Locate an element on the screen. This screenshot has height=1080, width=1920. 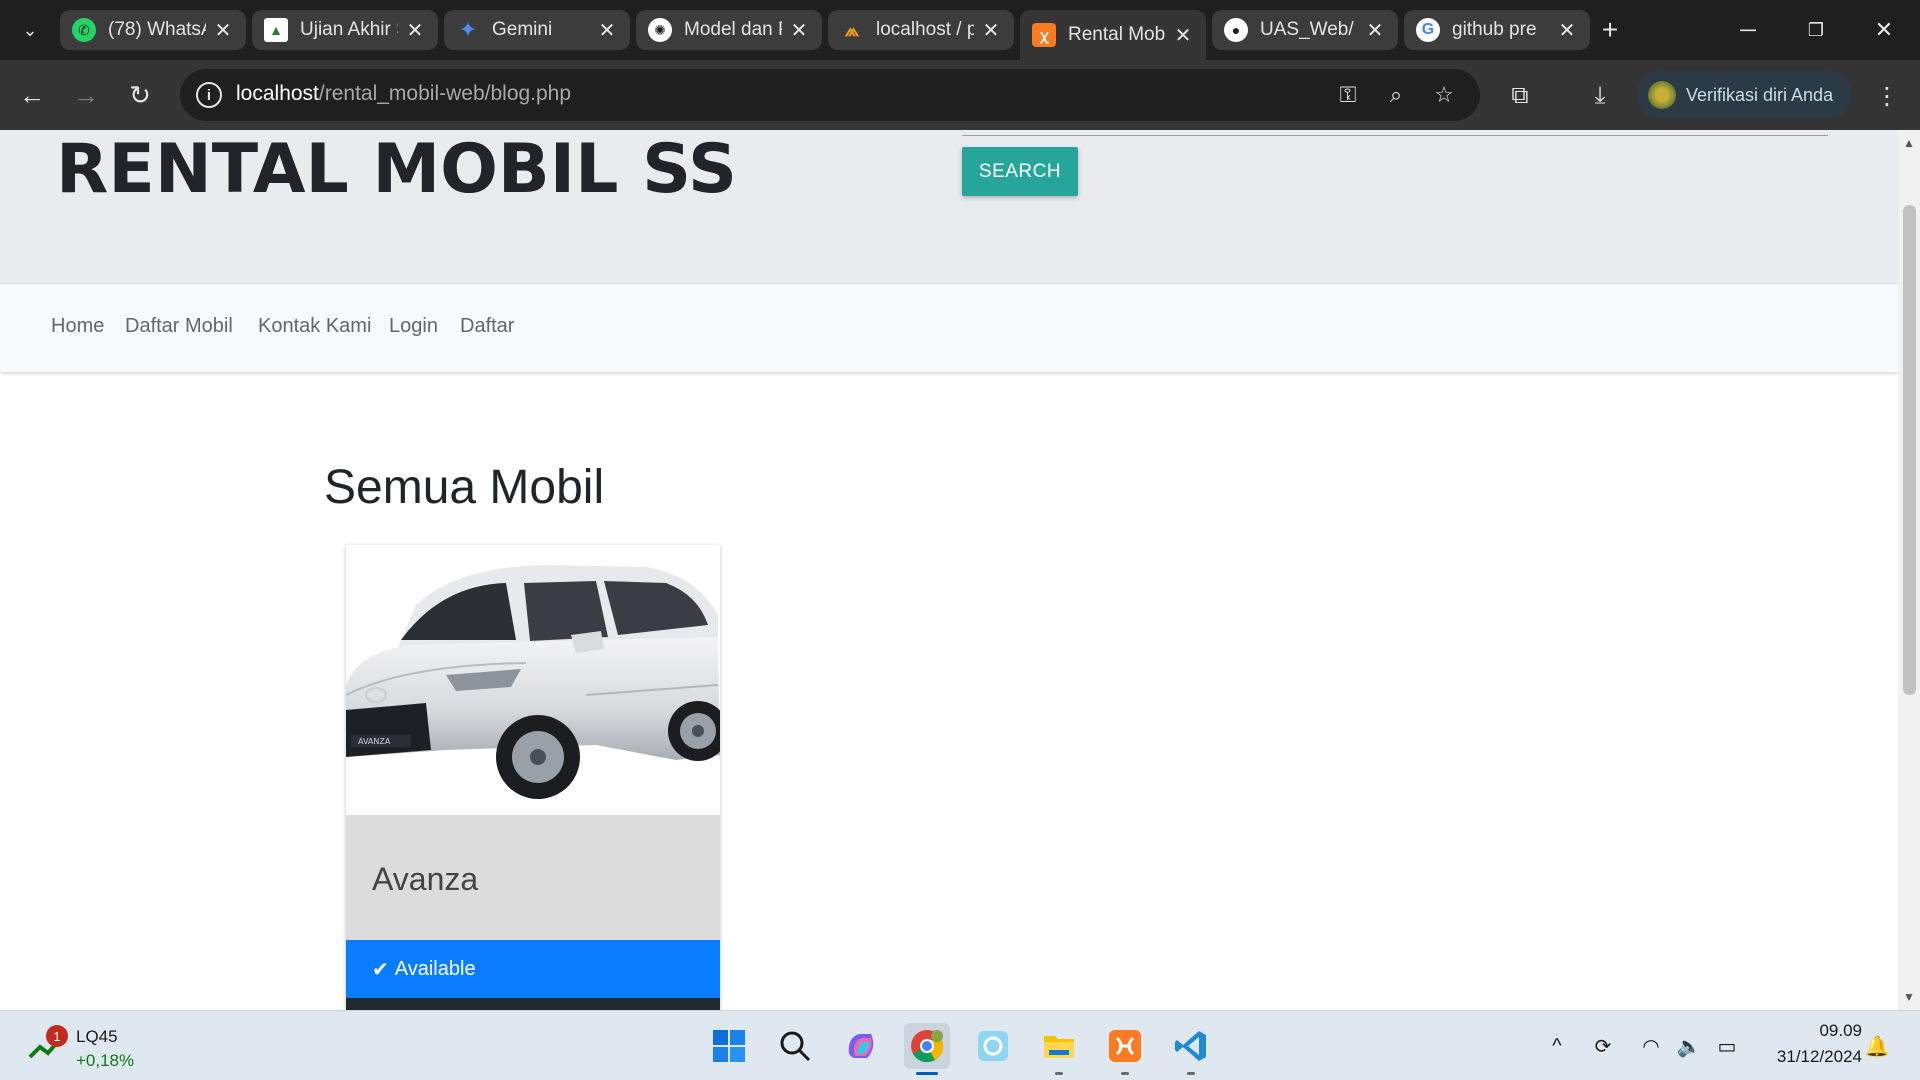
xampp-icon: ꭓ is located at coordinates (1044, 35).